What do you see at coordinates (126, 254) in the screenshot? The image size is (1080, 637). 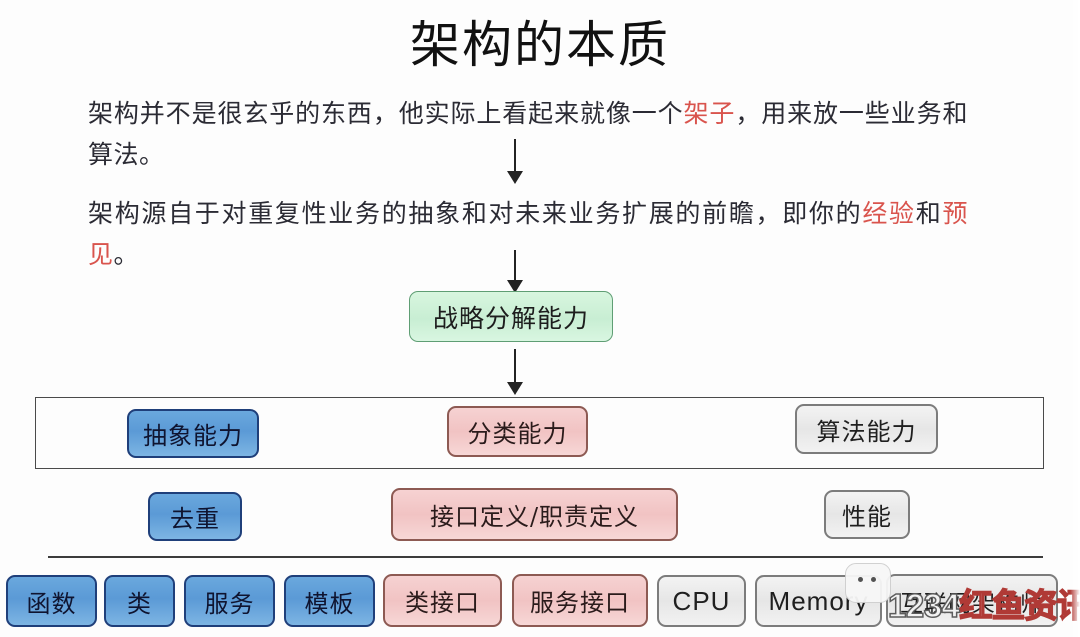 I see `source-text-c: 。` at bounding box center [126, 254].